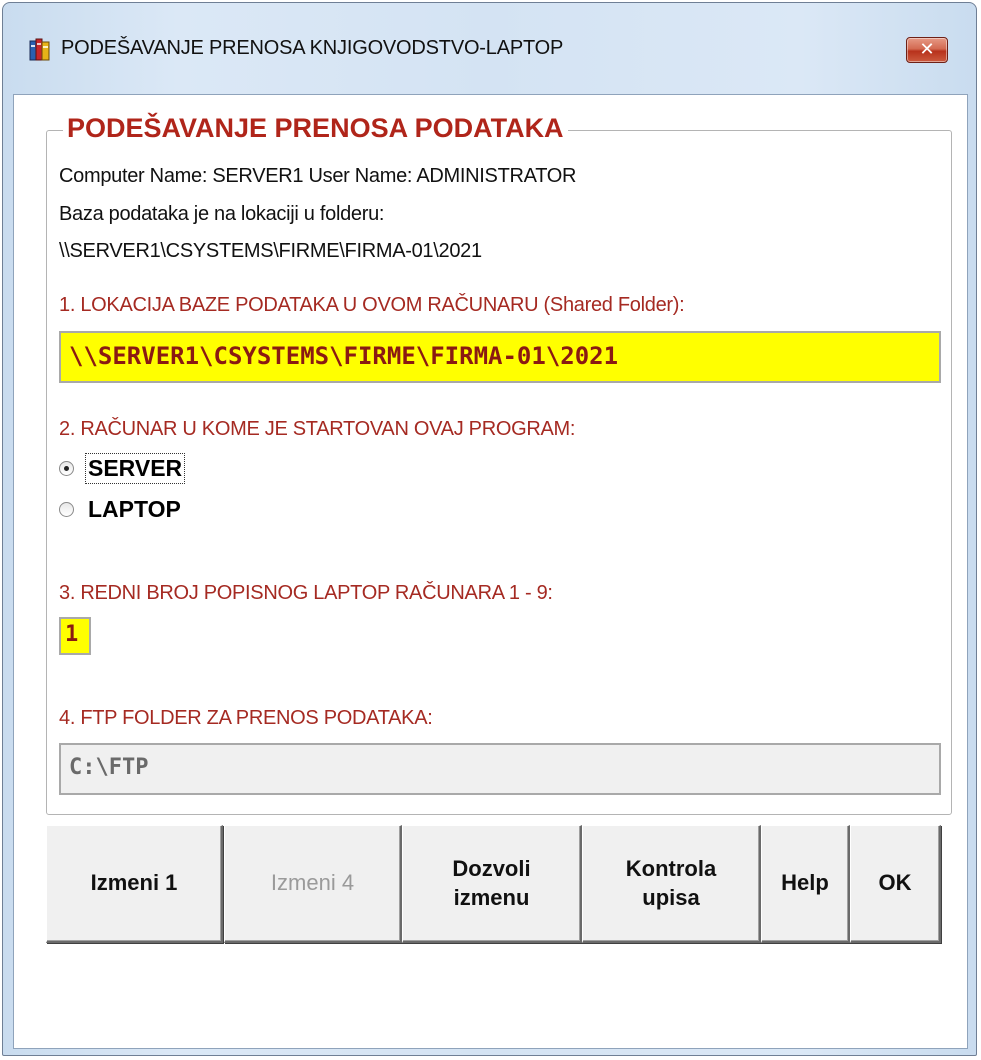  Describe the element at coordinates (39, 49) in the screenshot. I see `books-app-icon` at that location.